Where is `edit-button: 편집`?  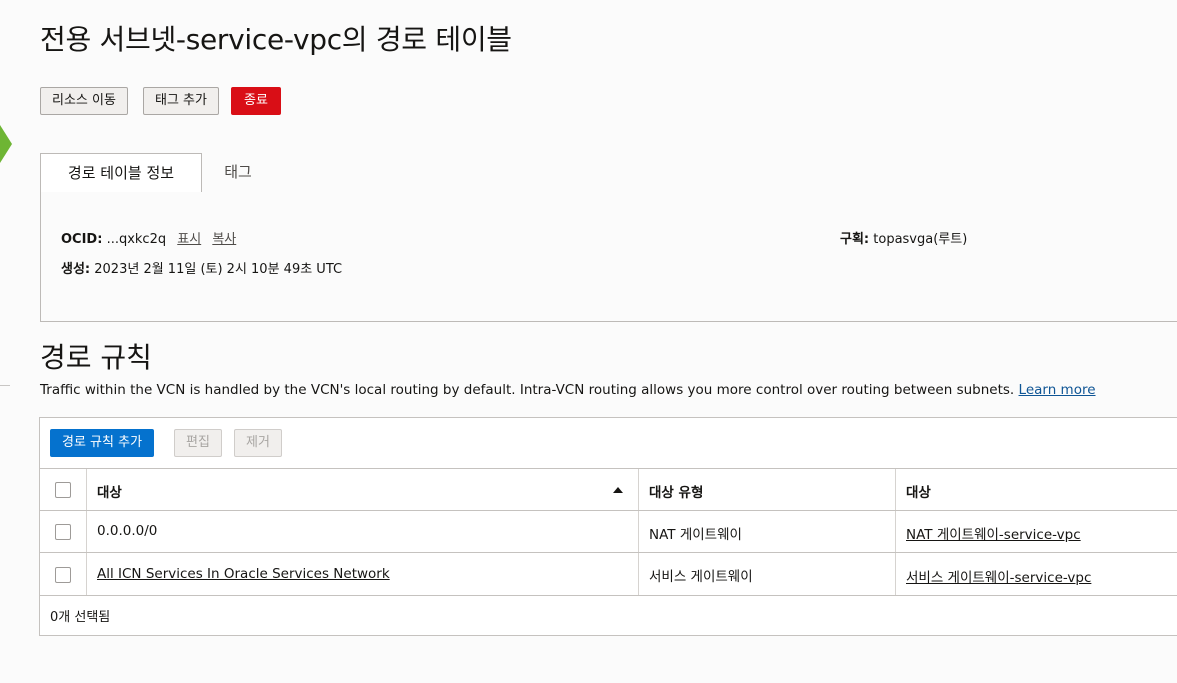 edit-button: 편집 is located at coordinates (198, 443).